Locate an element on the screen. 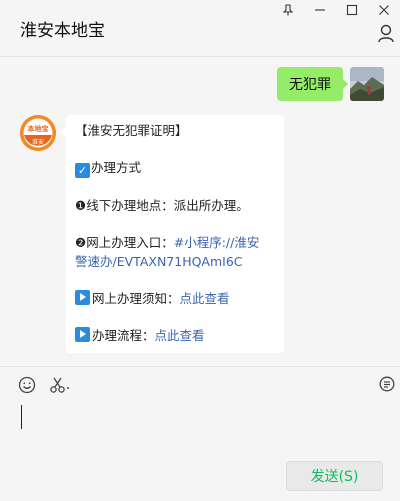  avatar-logo-text-bottom: 淮安 is located at coordinates (37, 142).